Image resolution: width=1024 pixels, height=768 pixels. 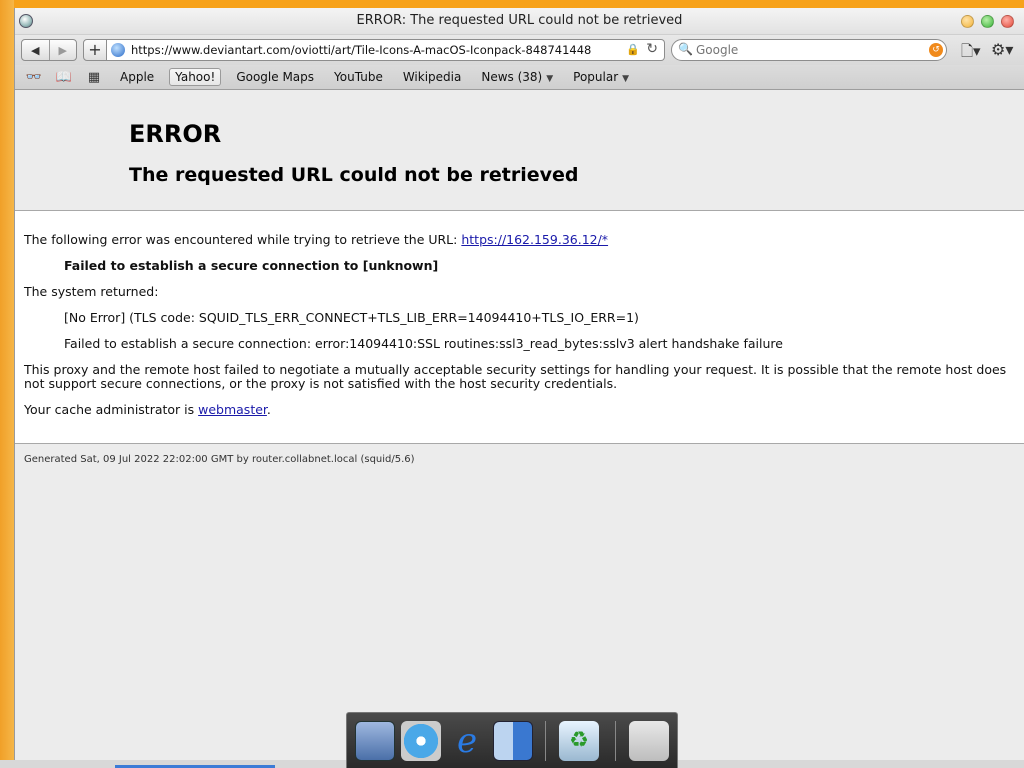 What do you see at coordinates (421, 741) in the screenshot?
I see `safari-icon` at bounding box center [421, 741].